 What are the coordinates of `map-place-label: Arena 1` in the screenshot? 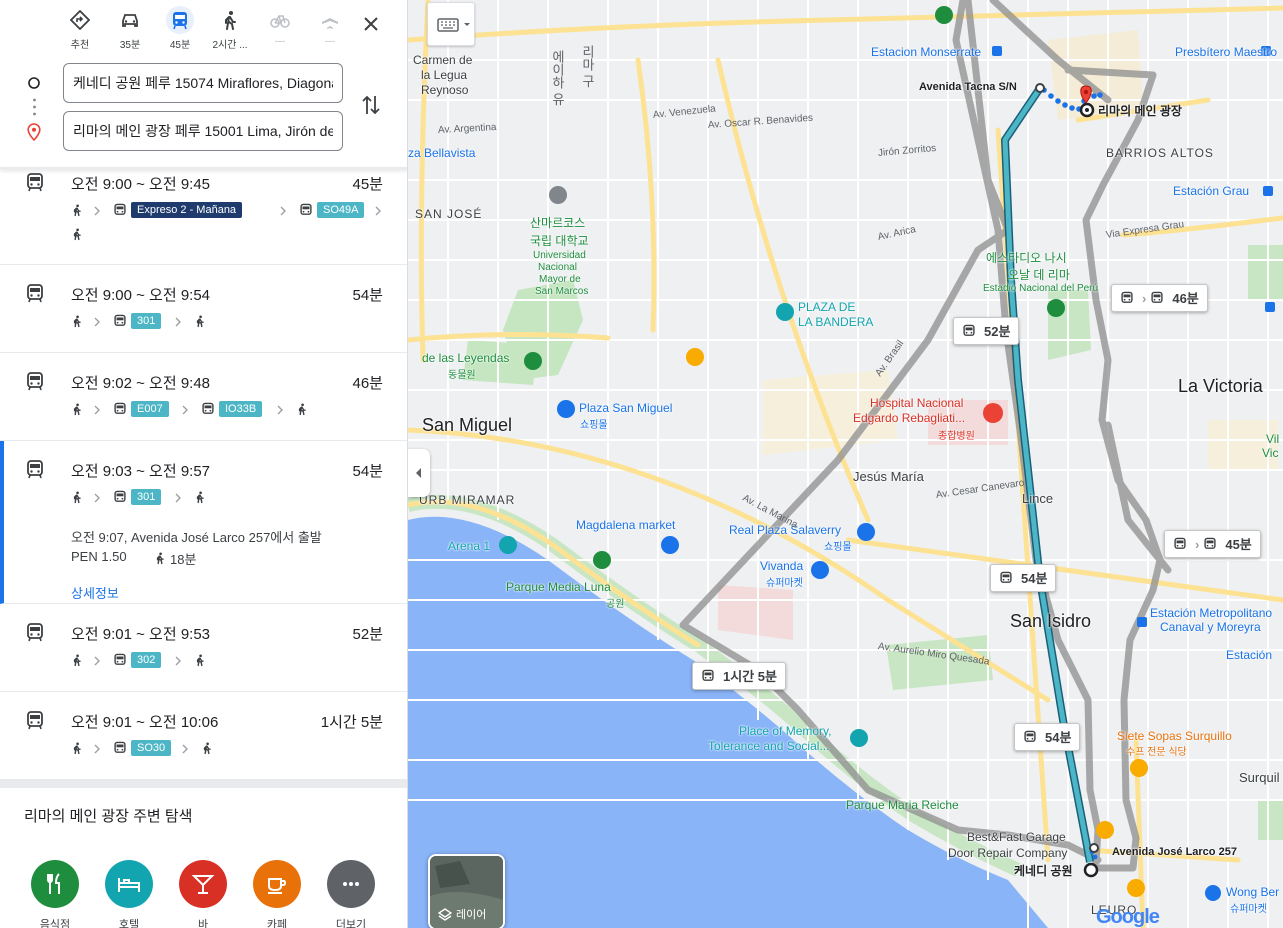 It's located at (469, 546).